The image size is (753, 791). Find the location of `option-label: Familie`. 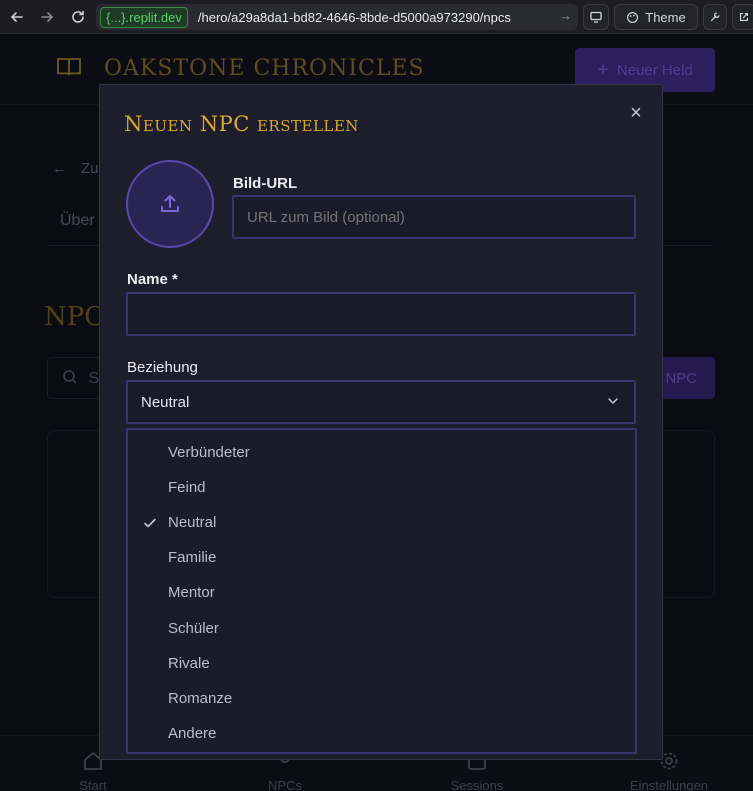

option-label: Familie is located at coordinates (192, 558).